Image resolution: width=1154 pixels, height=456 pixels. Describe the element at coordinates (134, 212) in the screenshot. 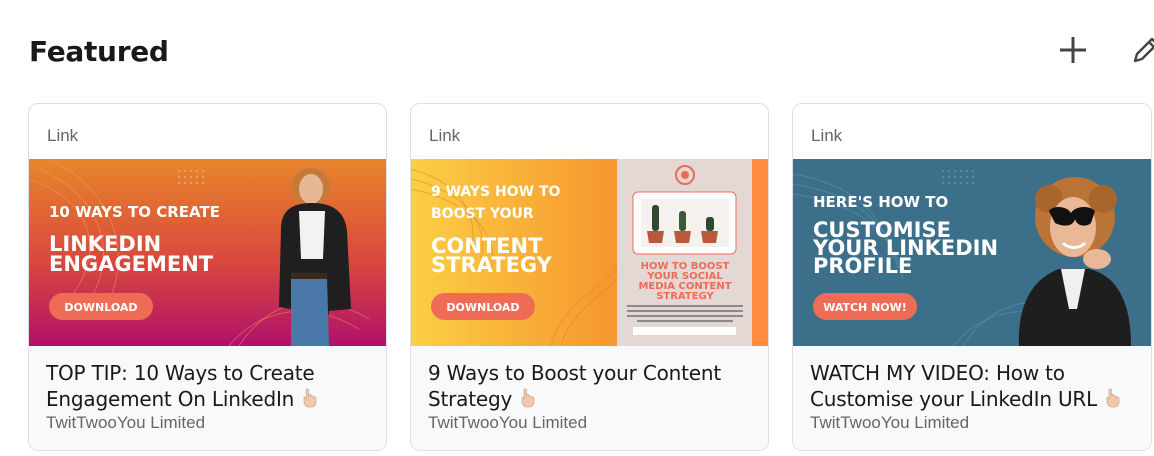

I see `image-kicker: 10 WAYS TO CREATE` at that location.